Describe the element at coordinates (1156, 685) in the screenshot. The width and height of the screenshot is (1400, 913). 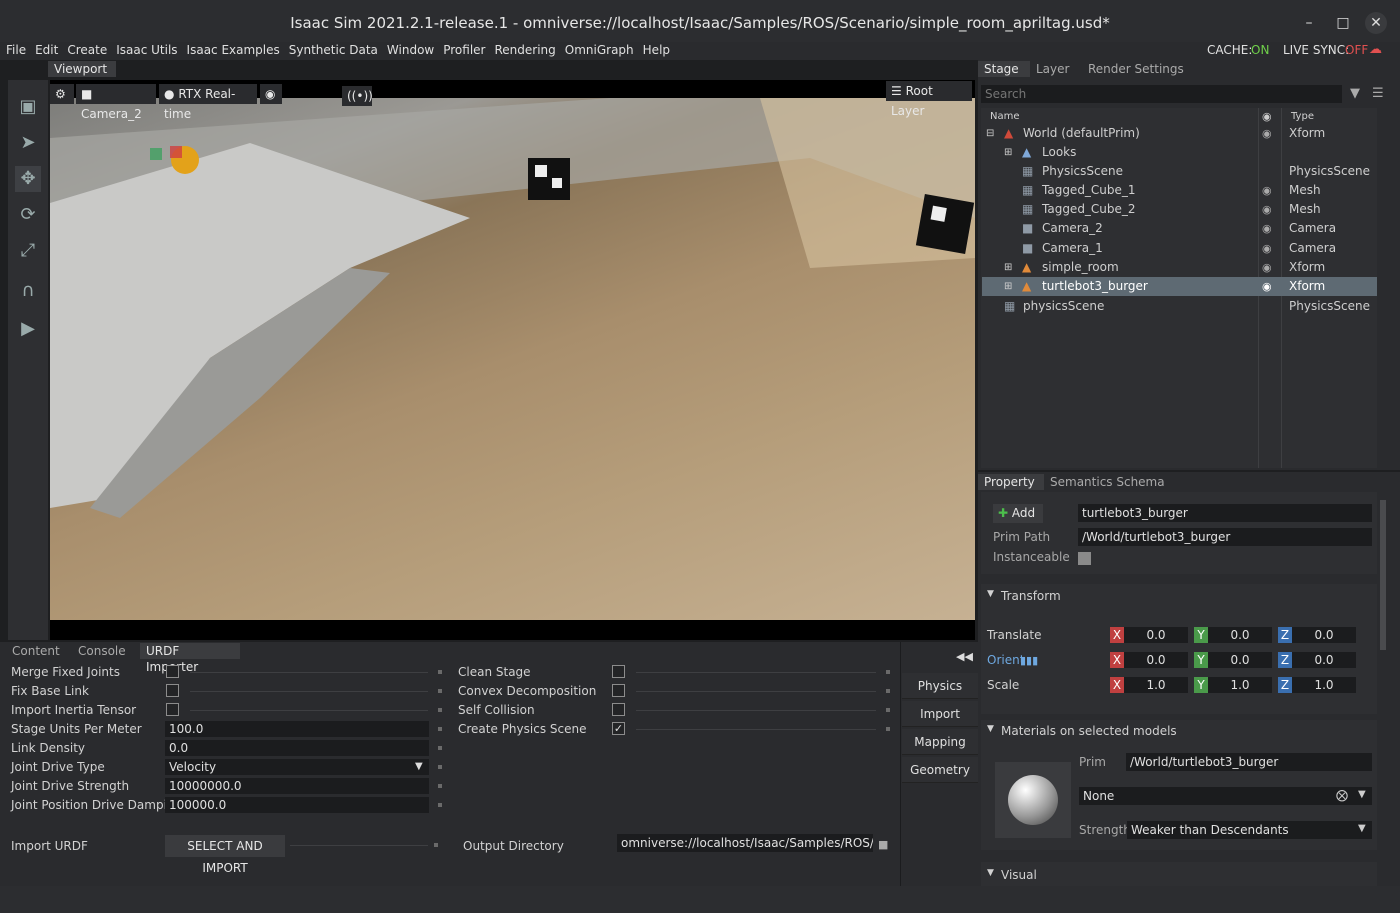
I see `scale-x-field: 1.0` at that location.